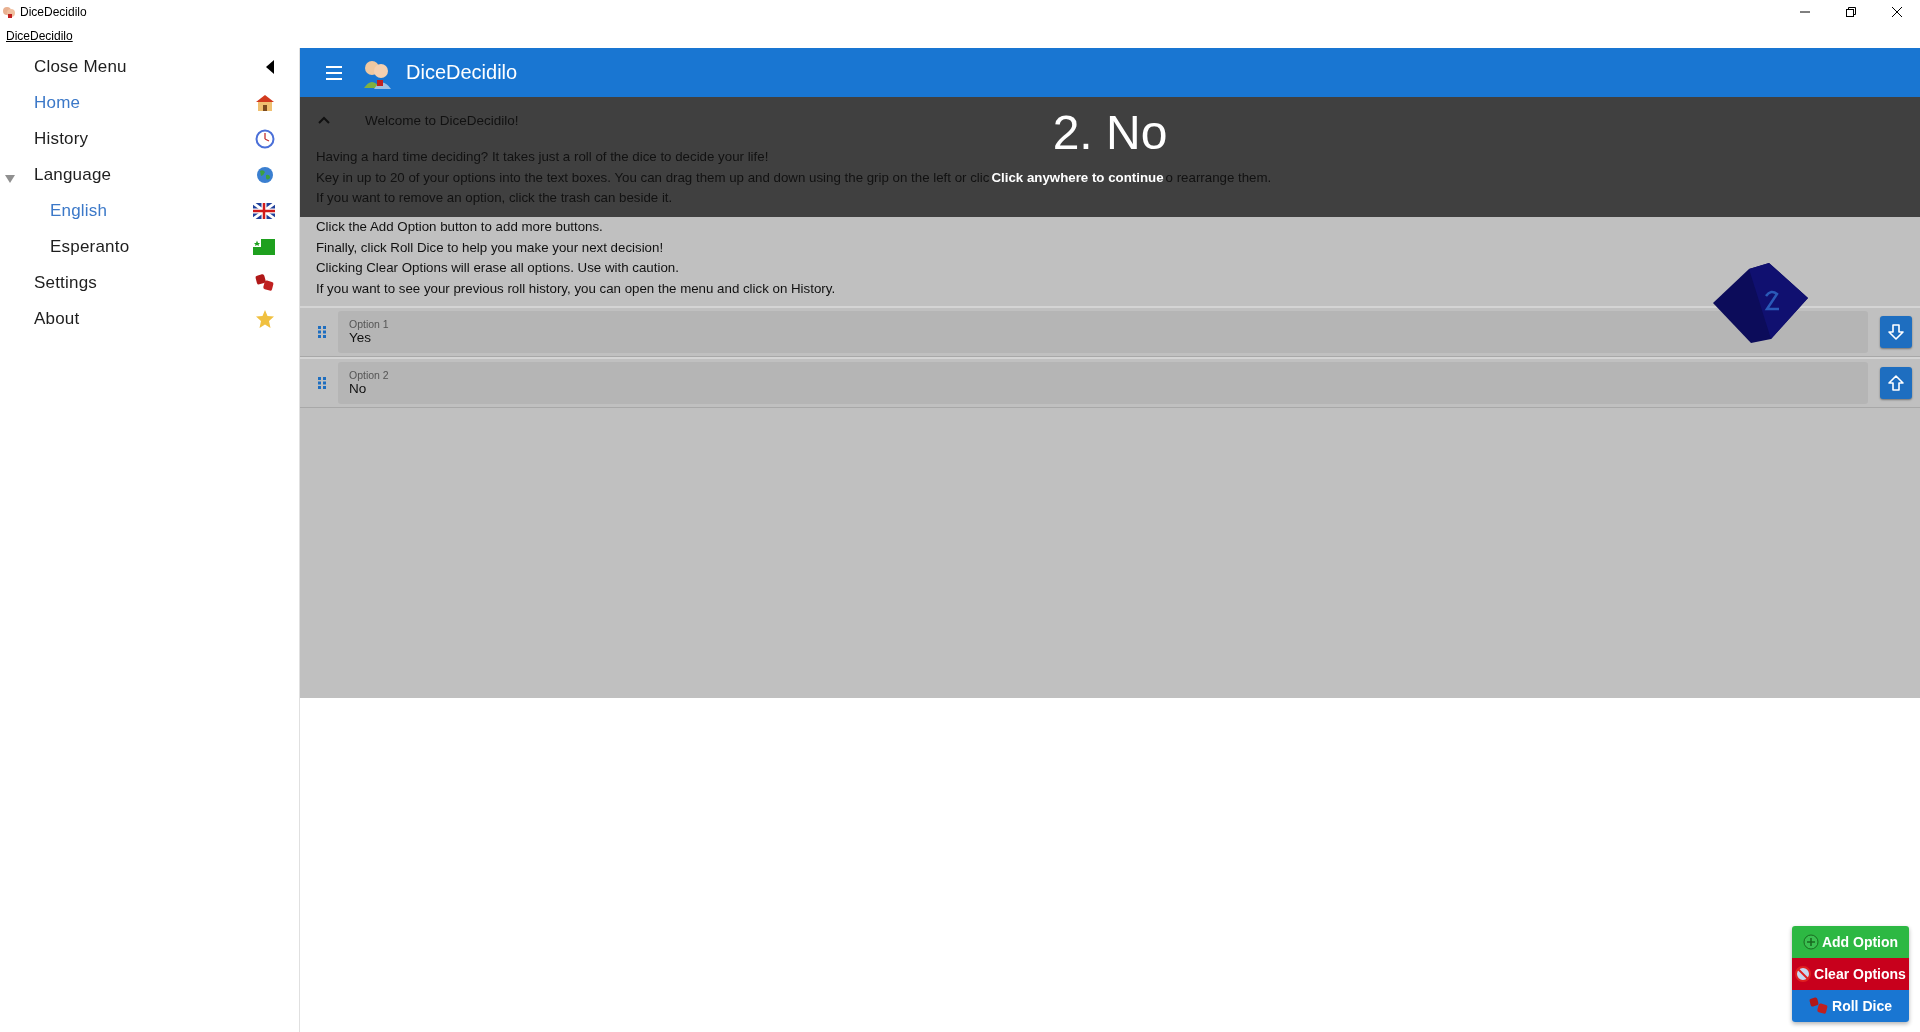 This screenshot has height=1032, width=1920. Describe the element at coordinates (462, 72) in the screenshot. I see `app-title: DiceDecidilo` at that location.